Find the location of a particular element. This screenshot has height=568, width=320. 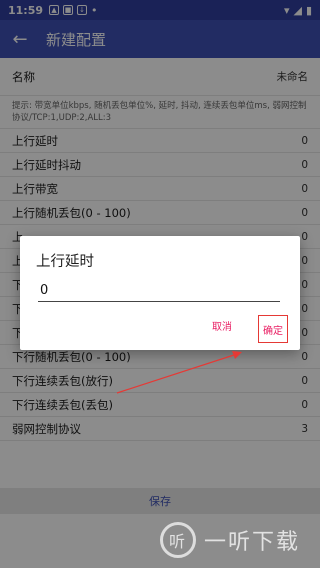

ok-button: 确定 is located at coordinates (273, 329).